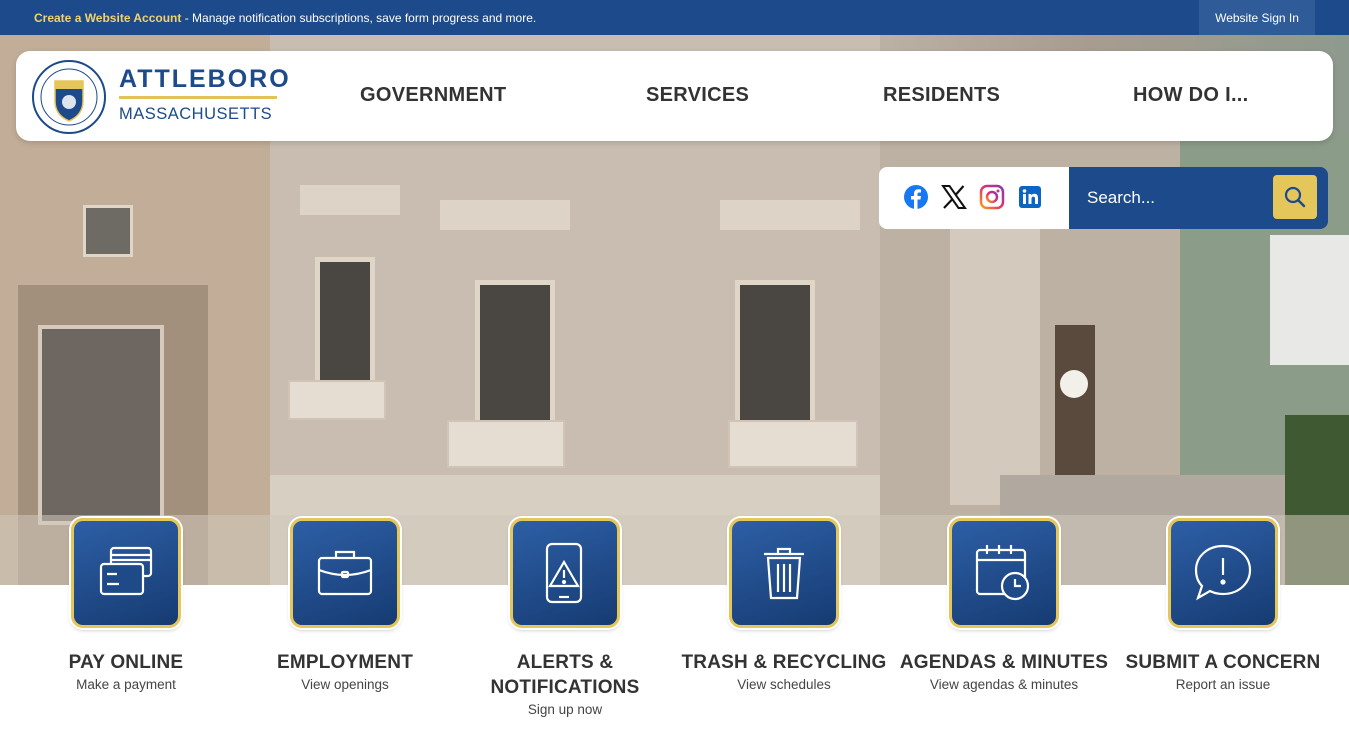 The height and width of the screenshot is (749, 1349). Describe the element at coordinates (916, 197) in the screenshot. I see `facebook-icon` at that location.